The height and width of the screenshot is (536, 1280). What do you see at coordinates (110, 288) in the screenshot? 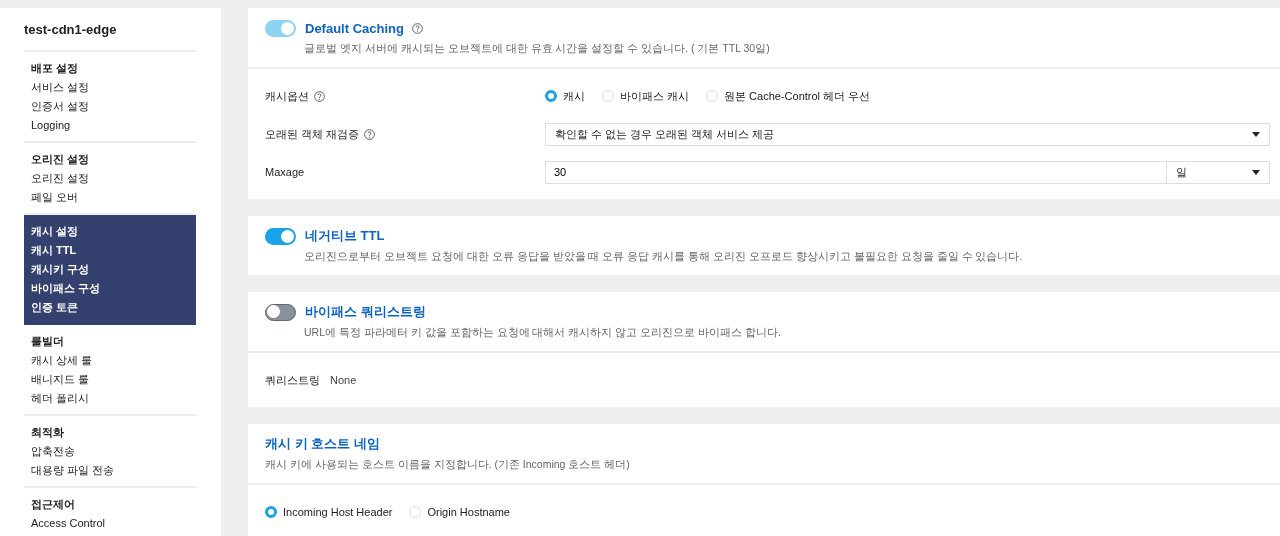
I see `menu-item: 바이패스 구성` at bounding box center [110, 288].